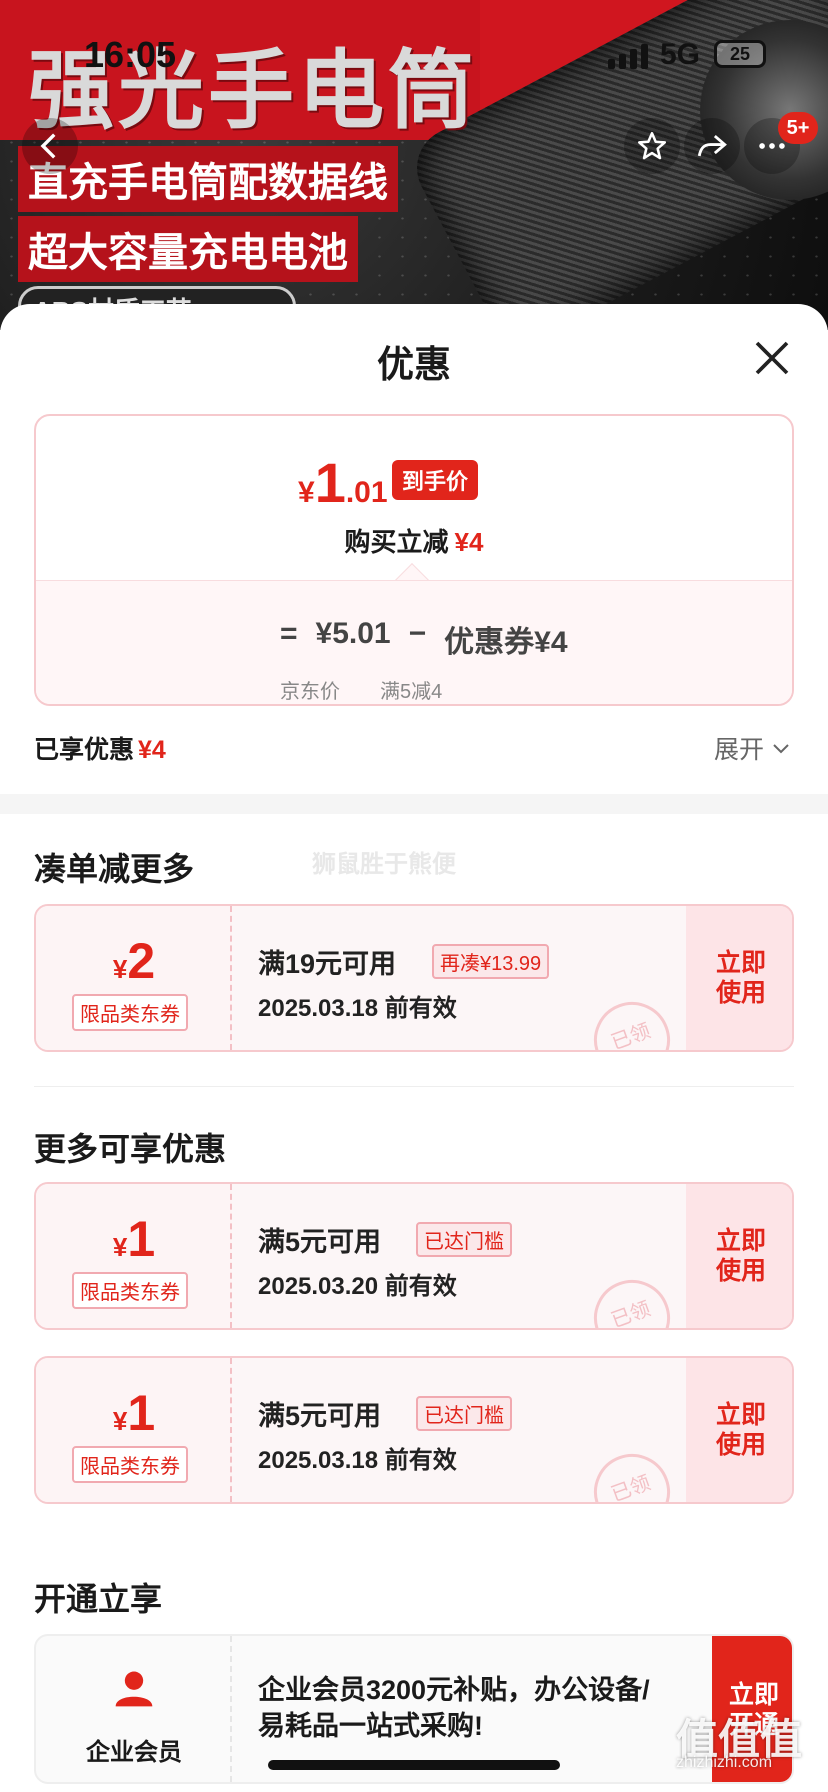 Image resolution: width=828 pixels, height=1792 pixels. Describe the element at coordinates (134, 1752) in the screenshot. I see `member-label: 企业会员` at that location.